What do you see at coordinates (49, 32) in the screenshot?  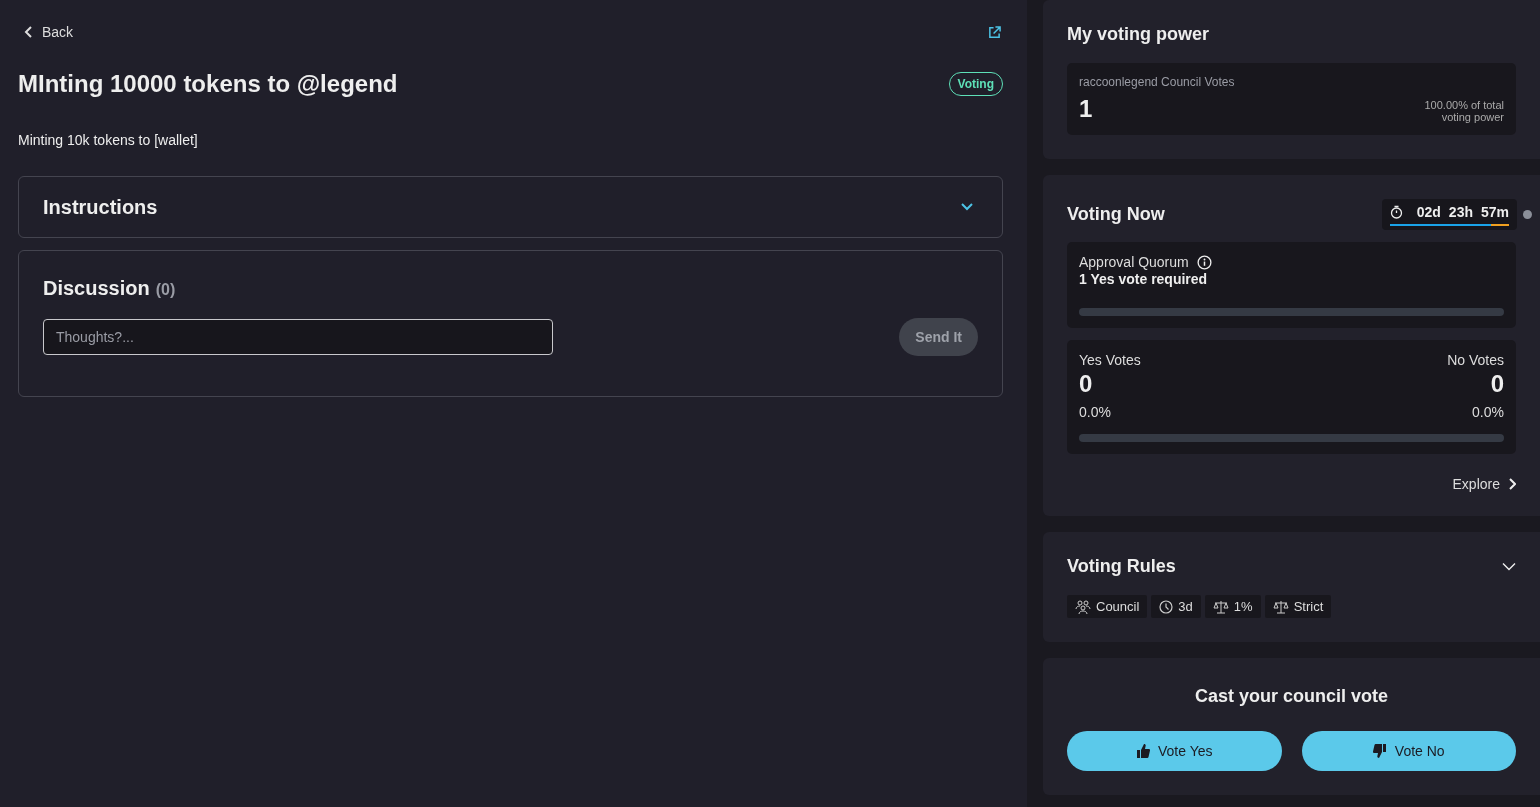 I see `back-link: Back` at bounding box center [49, 32].